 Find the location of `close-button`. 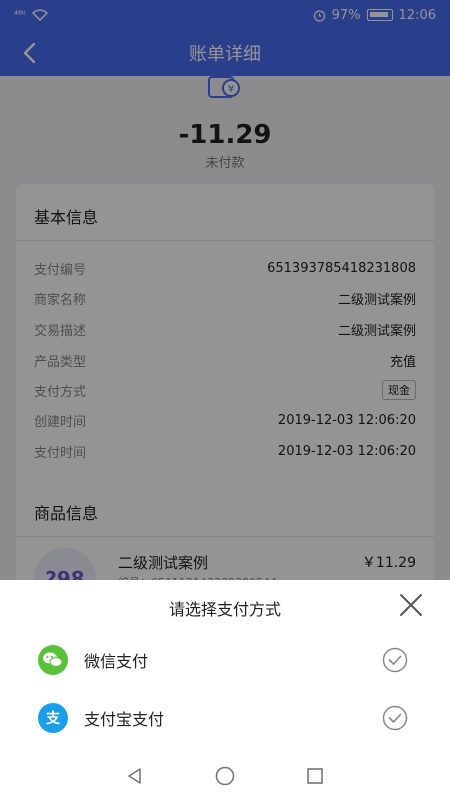

close-button is located at coordinates (411, 605).